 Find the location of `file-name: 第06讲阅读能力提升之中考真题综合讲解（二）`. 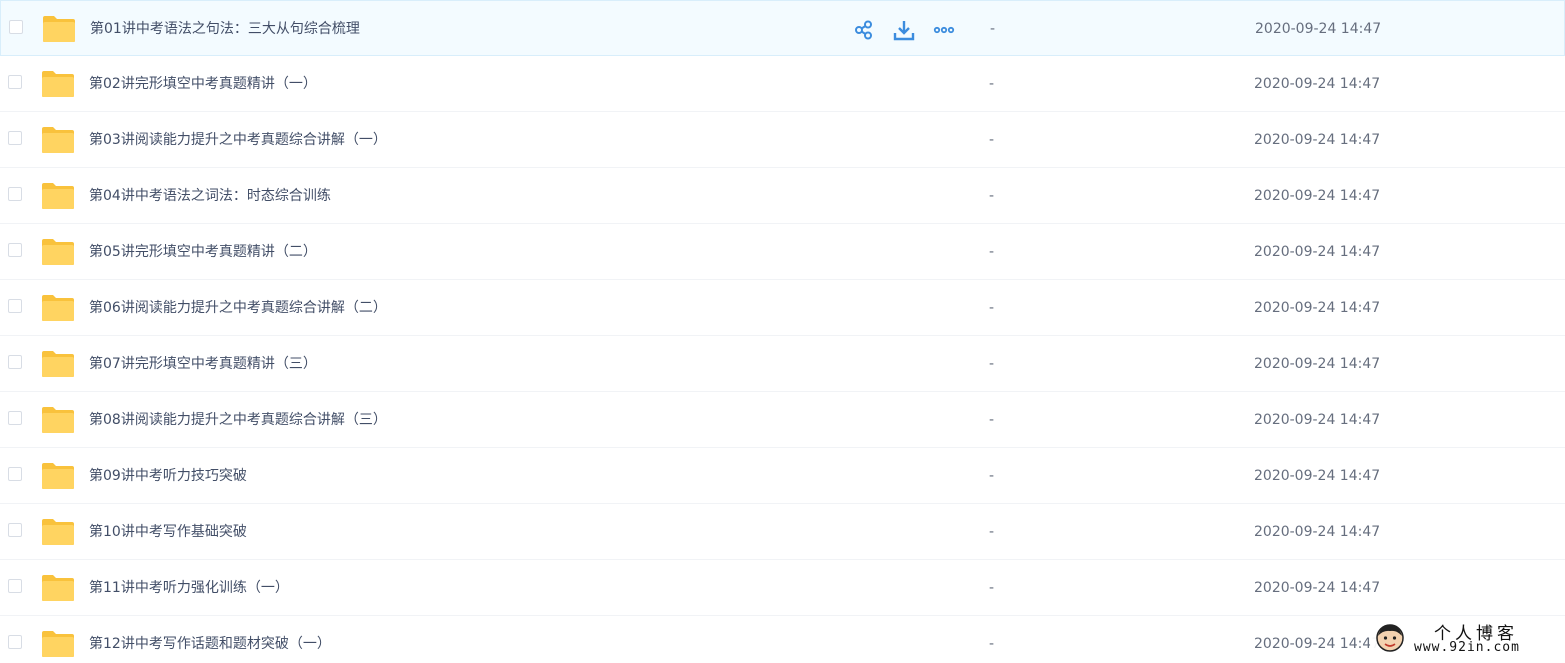

file-name: 第06讲阅读能力提升之中考真题综合讲解（二） is located at coordinates (238, 308).